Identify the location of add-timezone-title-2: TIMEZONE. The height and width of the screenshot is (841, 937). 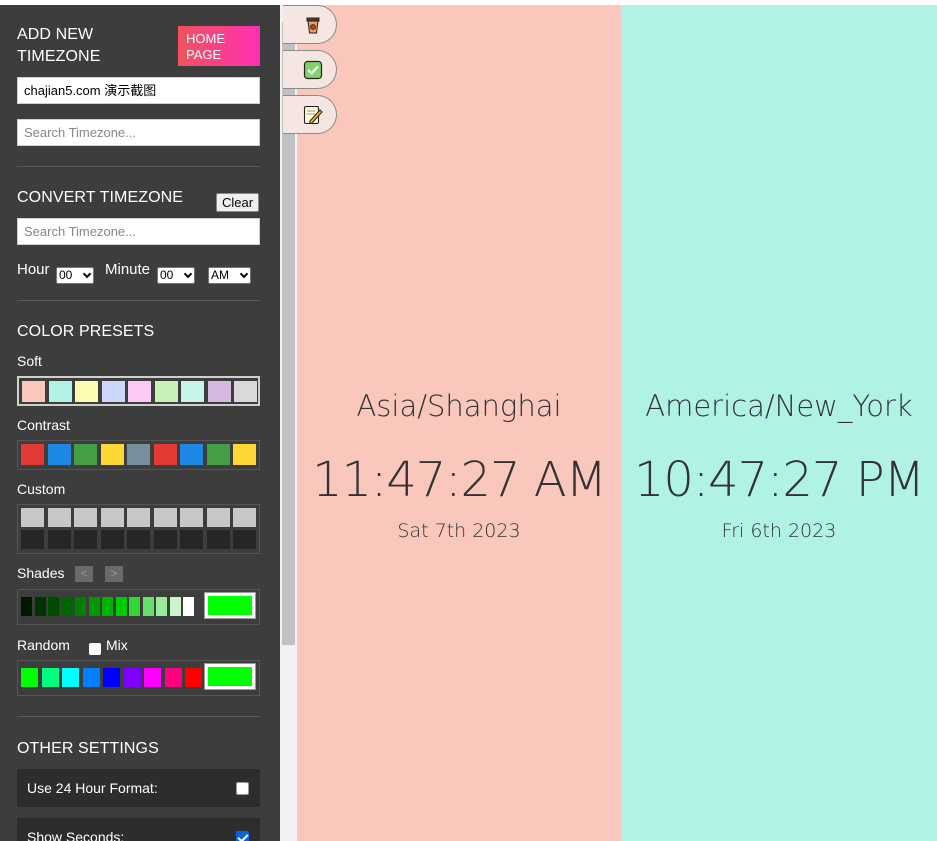
(59, 56).